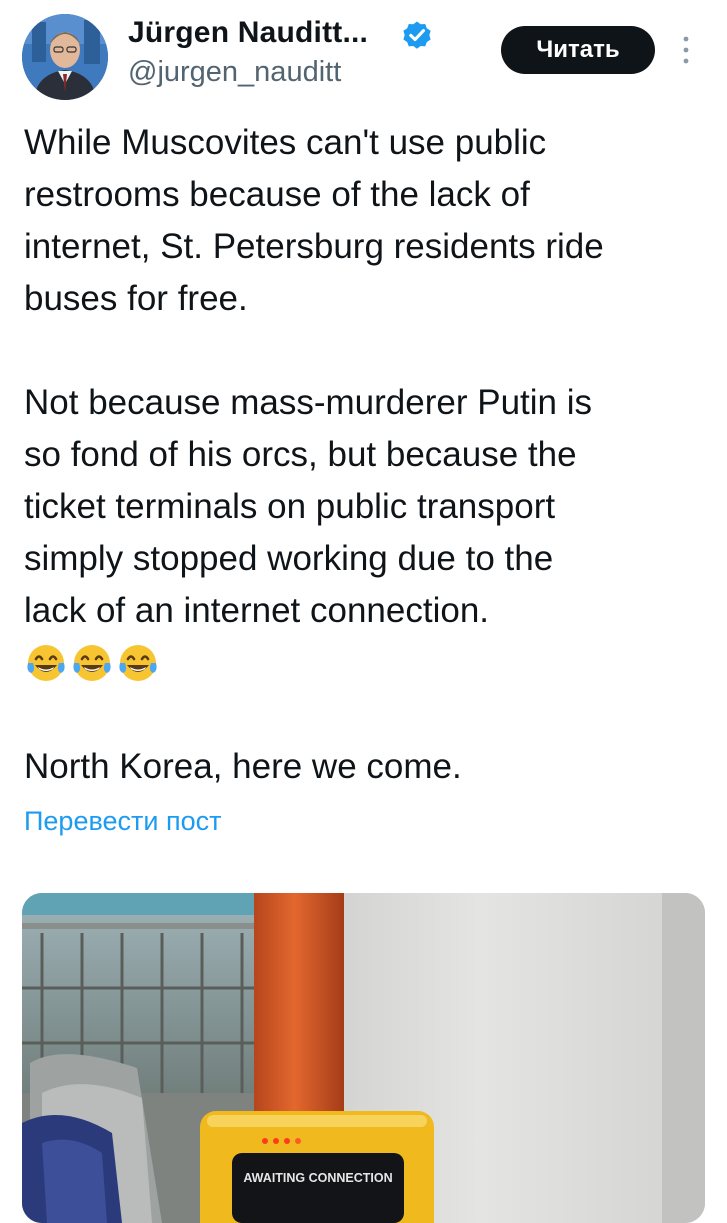 This screenshot has width=727, height=1223. What do you see at coordinates (417, 35) in the screenshot?
I see `verified-badge-icon` at bounding box center [417, 35].